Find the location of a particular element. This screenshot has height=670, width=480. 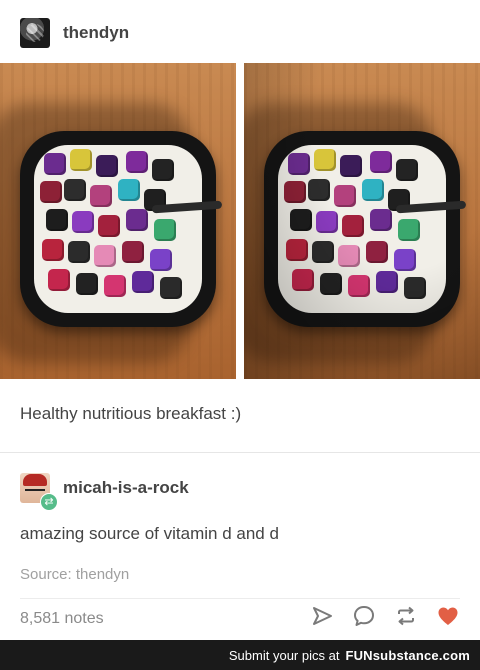

post-author: thendyn is located at coordinates (96, 33).